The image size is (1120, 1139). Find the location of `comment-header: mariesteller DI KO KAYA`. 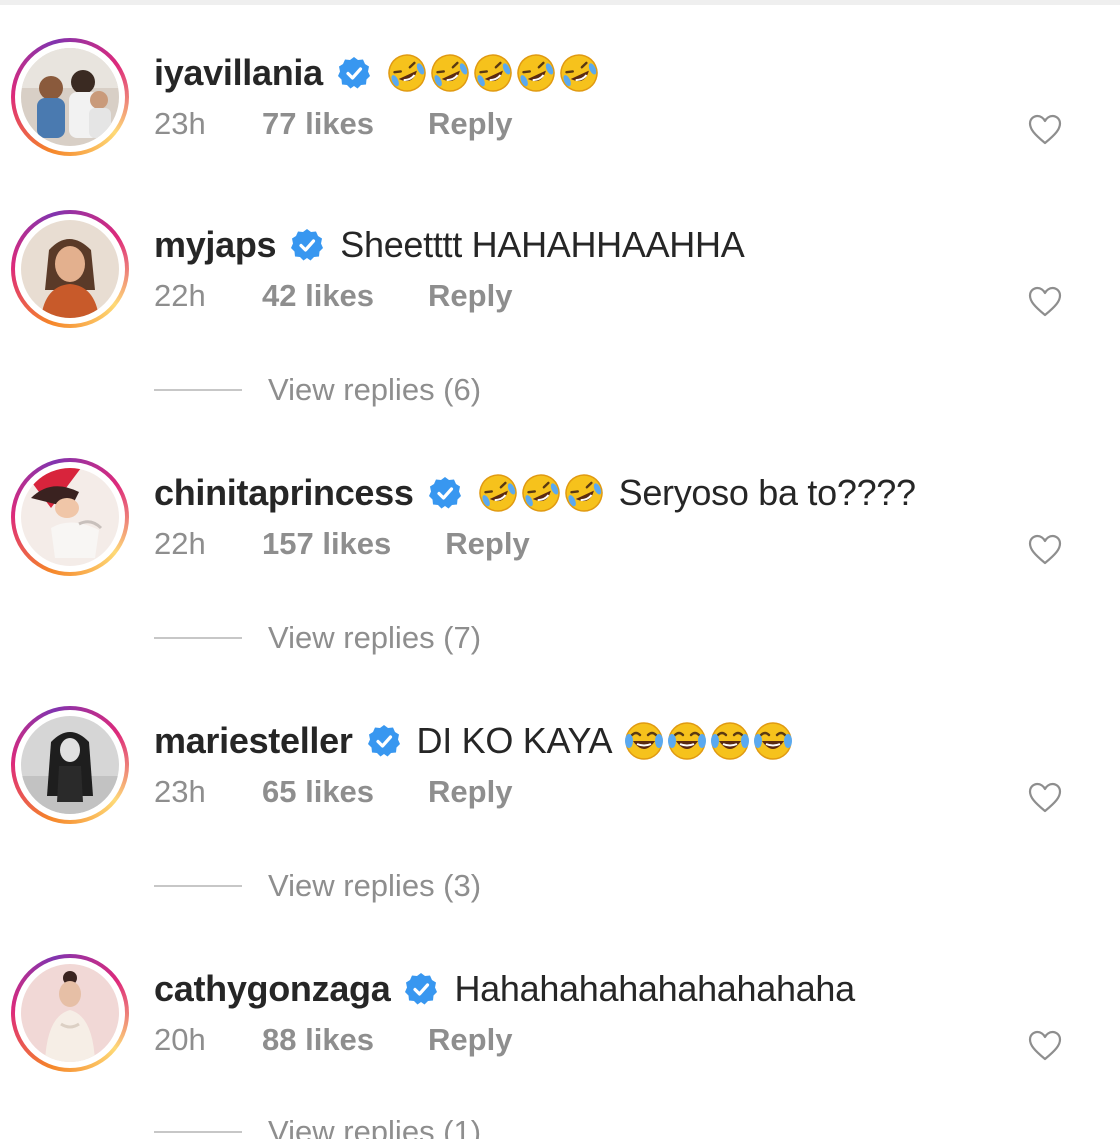

comment-header: mariesteller DI KO KAYA is located at coordinates (481, 741).